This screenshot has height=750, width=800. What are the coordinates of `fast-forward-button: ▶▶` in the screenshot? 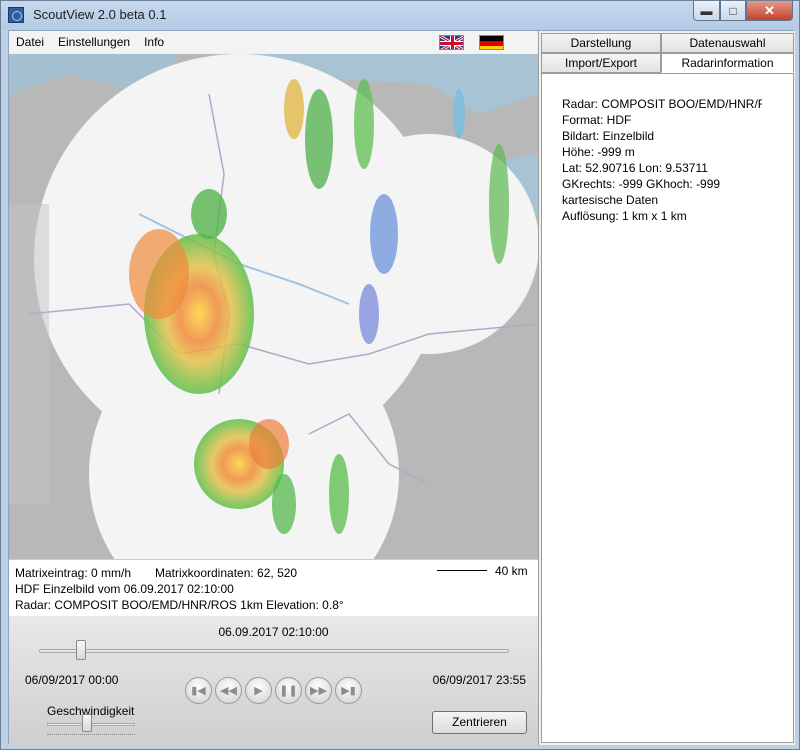 It's located at (318, 690).